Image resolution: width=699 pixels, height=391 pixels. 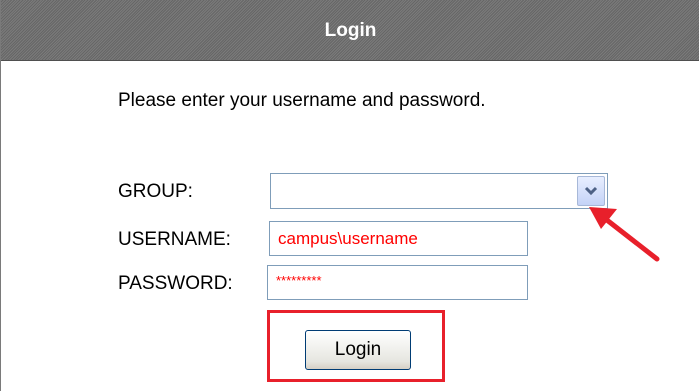 I want to click on group-select, so click(x=439, y=191).